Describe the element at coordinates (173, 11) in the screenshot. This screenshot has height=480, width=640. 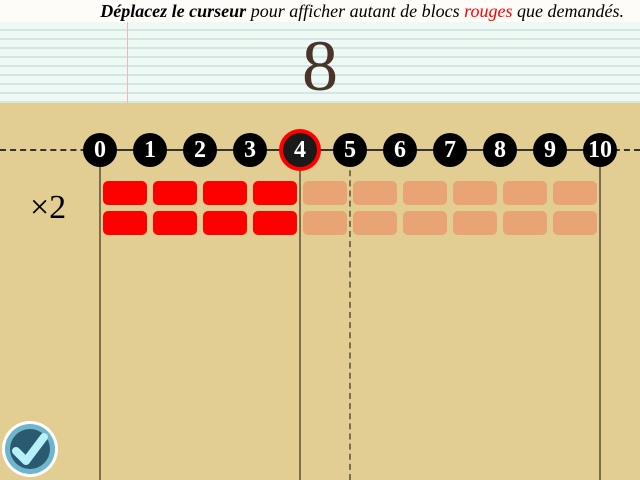
I see `instruction-bold: Déplacez le curseur` at that location.